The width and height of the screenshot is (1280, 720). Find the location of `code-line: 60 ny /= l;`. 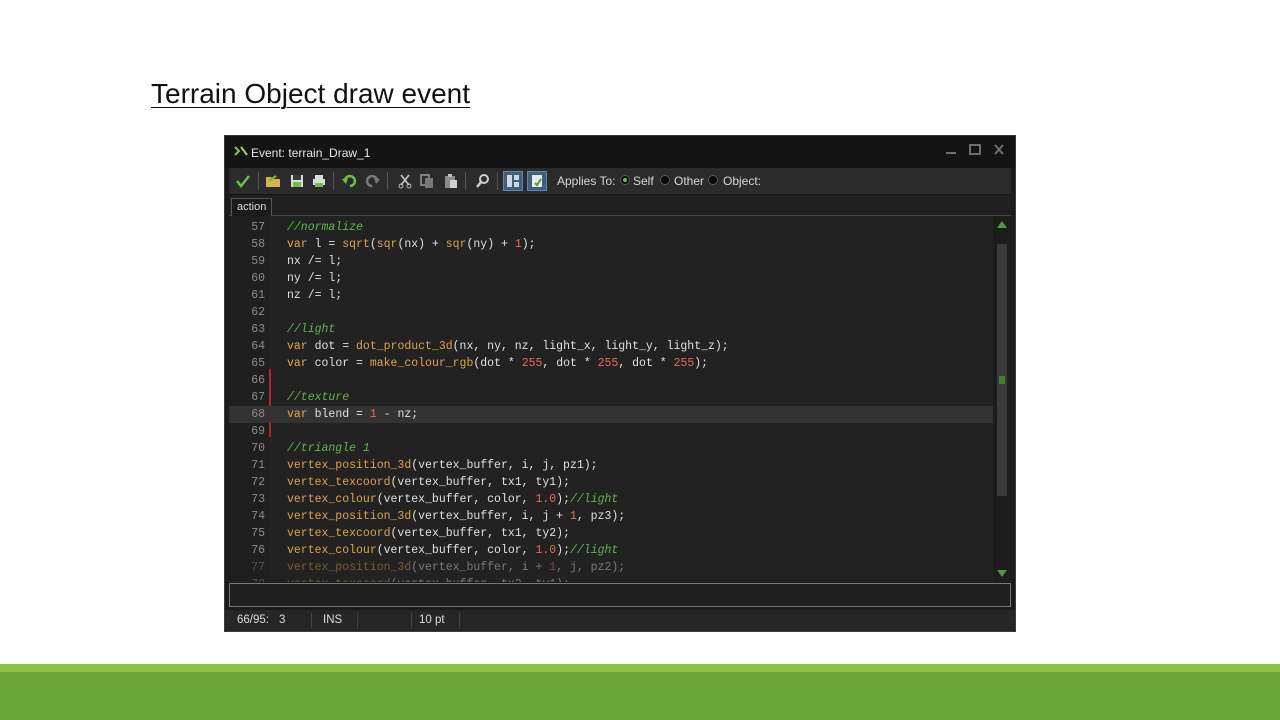

code-line: 60 ny /= l; is located at coordinates (611, 278).